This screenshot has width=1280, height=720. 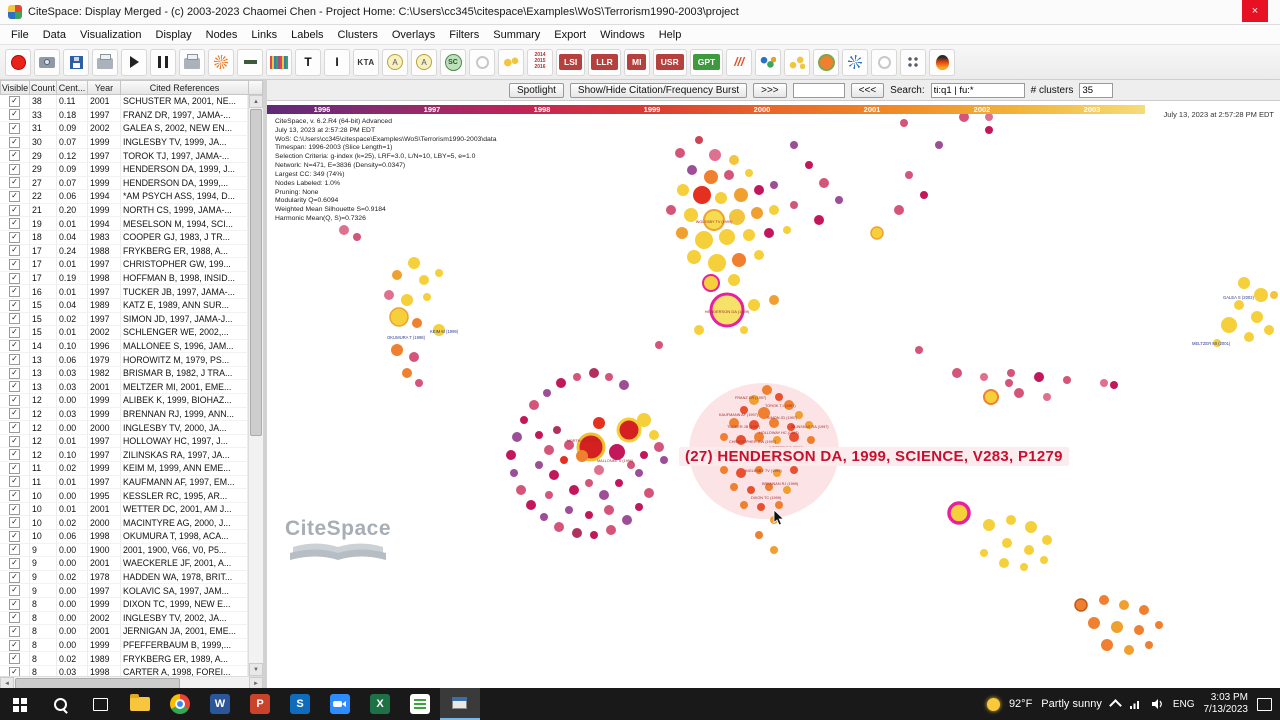 I want to click on word-button: W, so click(x=220, y=704).